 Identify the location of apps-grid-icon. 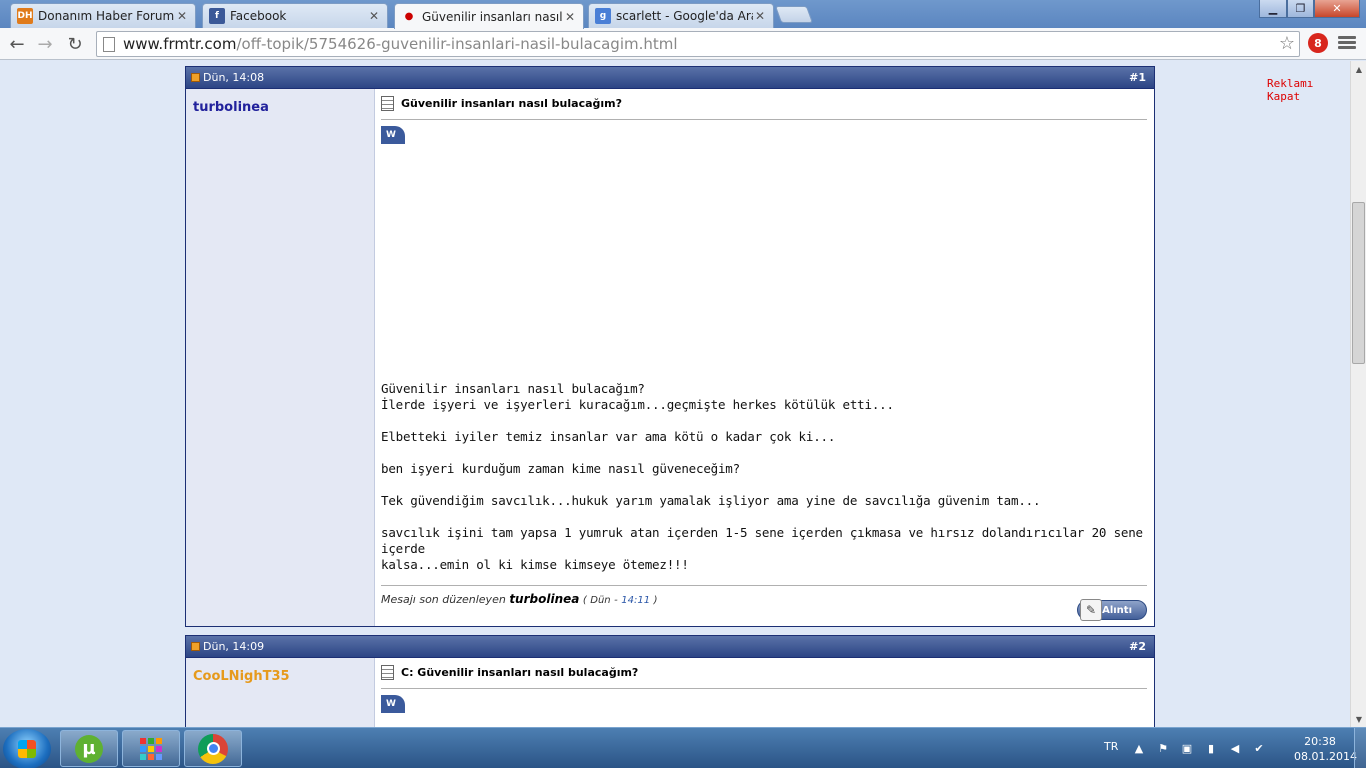
(151, 748).